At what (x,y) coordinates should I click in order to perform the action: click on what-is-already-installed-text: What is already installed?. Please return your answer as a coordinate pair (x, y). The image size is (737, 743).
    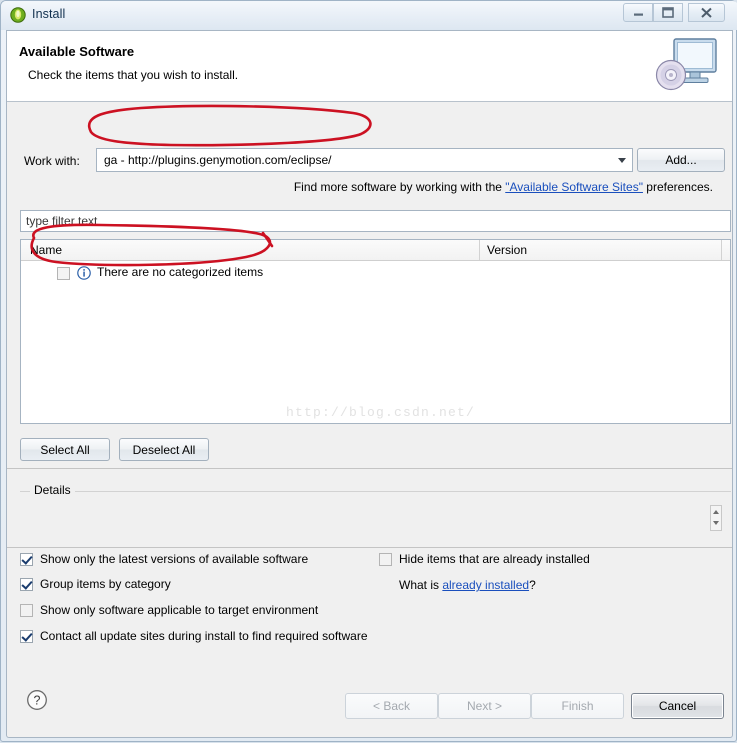
    Looking at the image, I should click on (467, 585).